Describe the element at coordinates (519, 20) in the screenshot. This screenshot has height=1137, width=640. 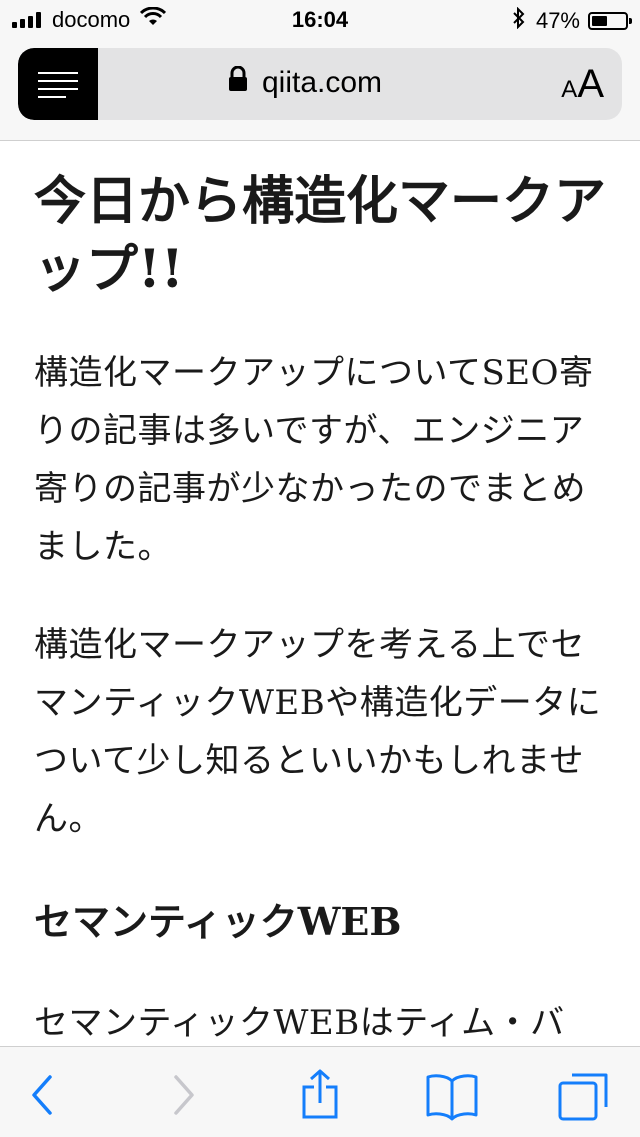
I see `bluetooth-icon` at that location.